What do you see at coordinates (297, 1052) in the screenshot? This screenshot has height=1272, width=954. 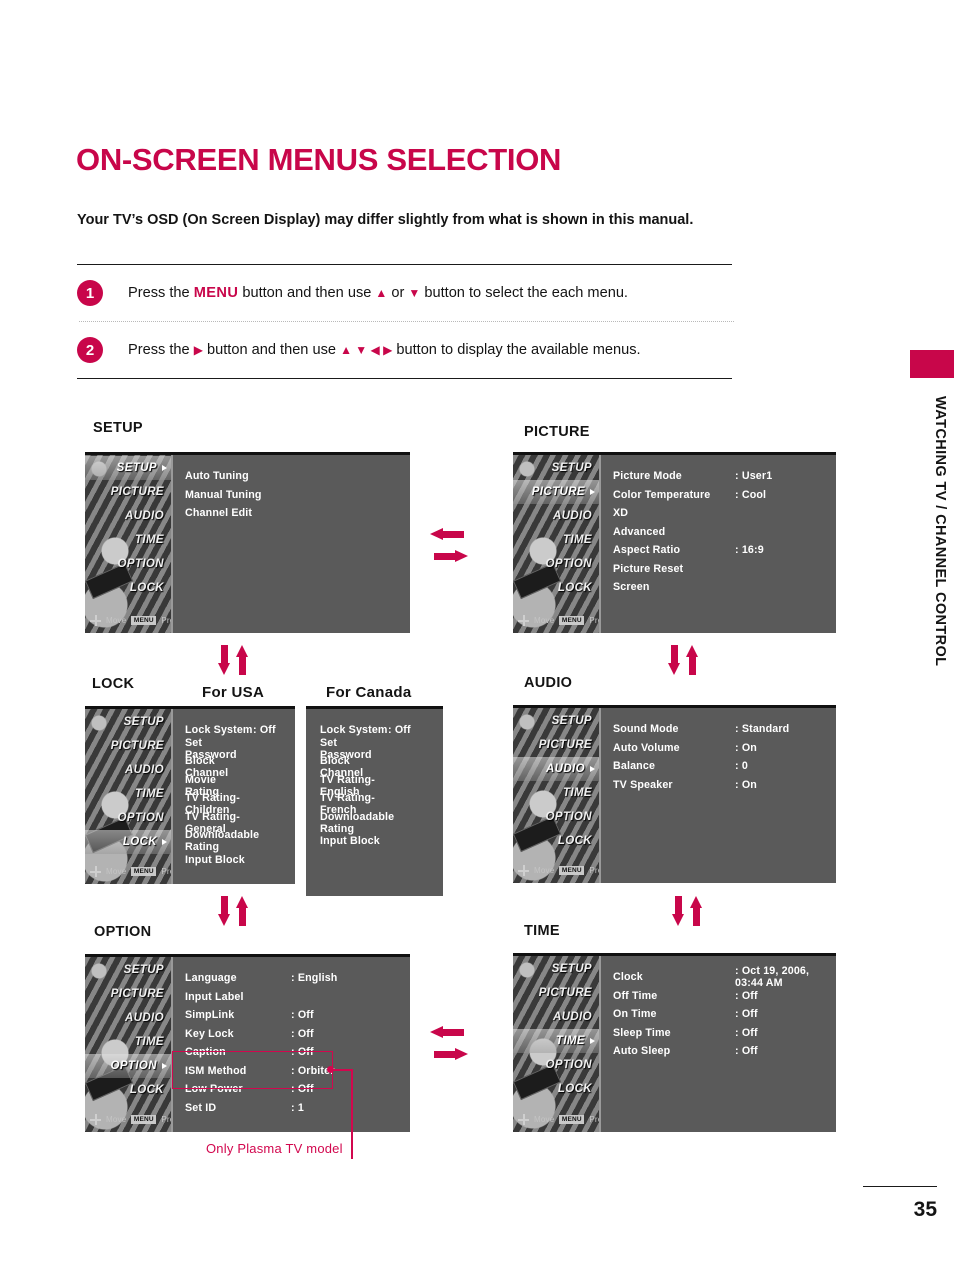 I see `osd-row: Caption: Off` at bounding box center [297, 1052].